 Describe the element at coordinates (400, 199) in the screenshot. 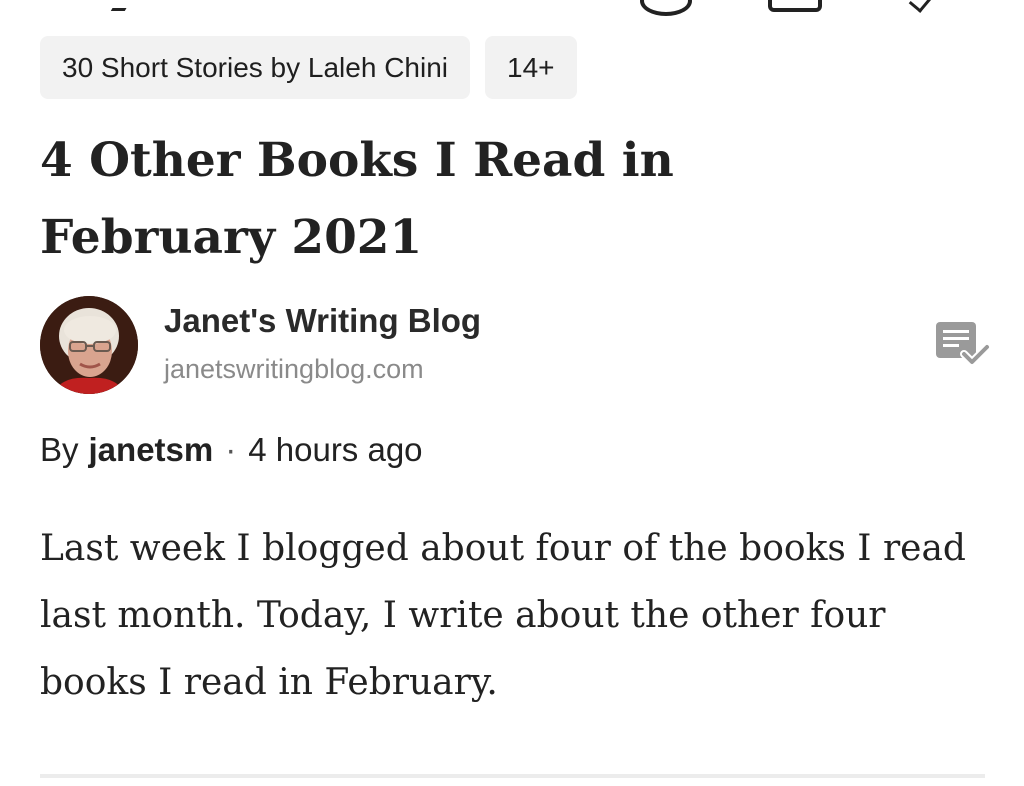

I see `post-title: 4 Other Books I Read in February 2021` at that location.